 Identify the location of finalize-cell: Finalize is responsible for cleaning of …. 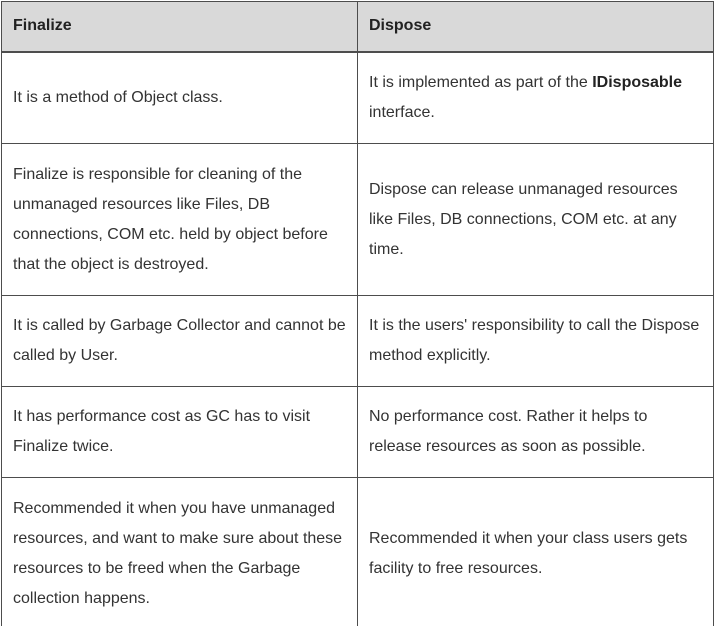
(179, 219).